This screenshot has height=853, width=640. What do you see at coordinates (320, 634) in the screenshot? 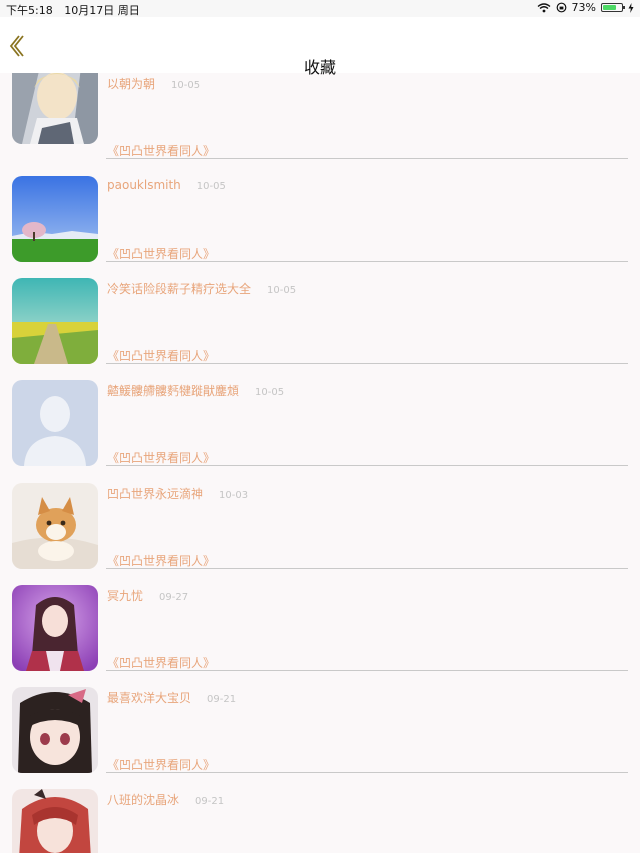
I see `list-item: 冥九忧 09-27 《凹凸世界看同人》` at bounding box center [320, 634].